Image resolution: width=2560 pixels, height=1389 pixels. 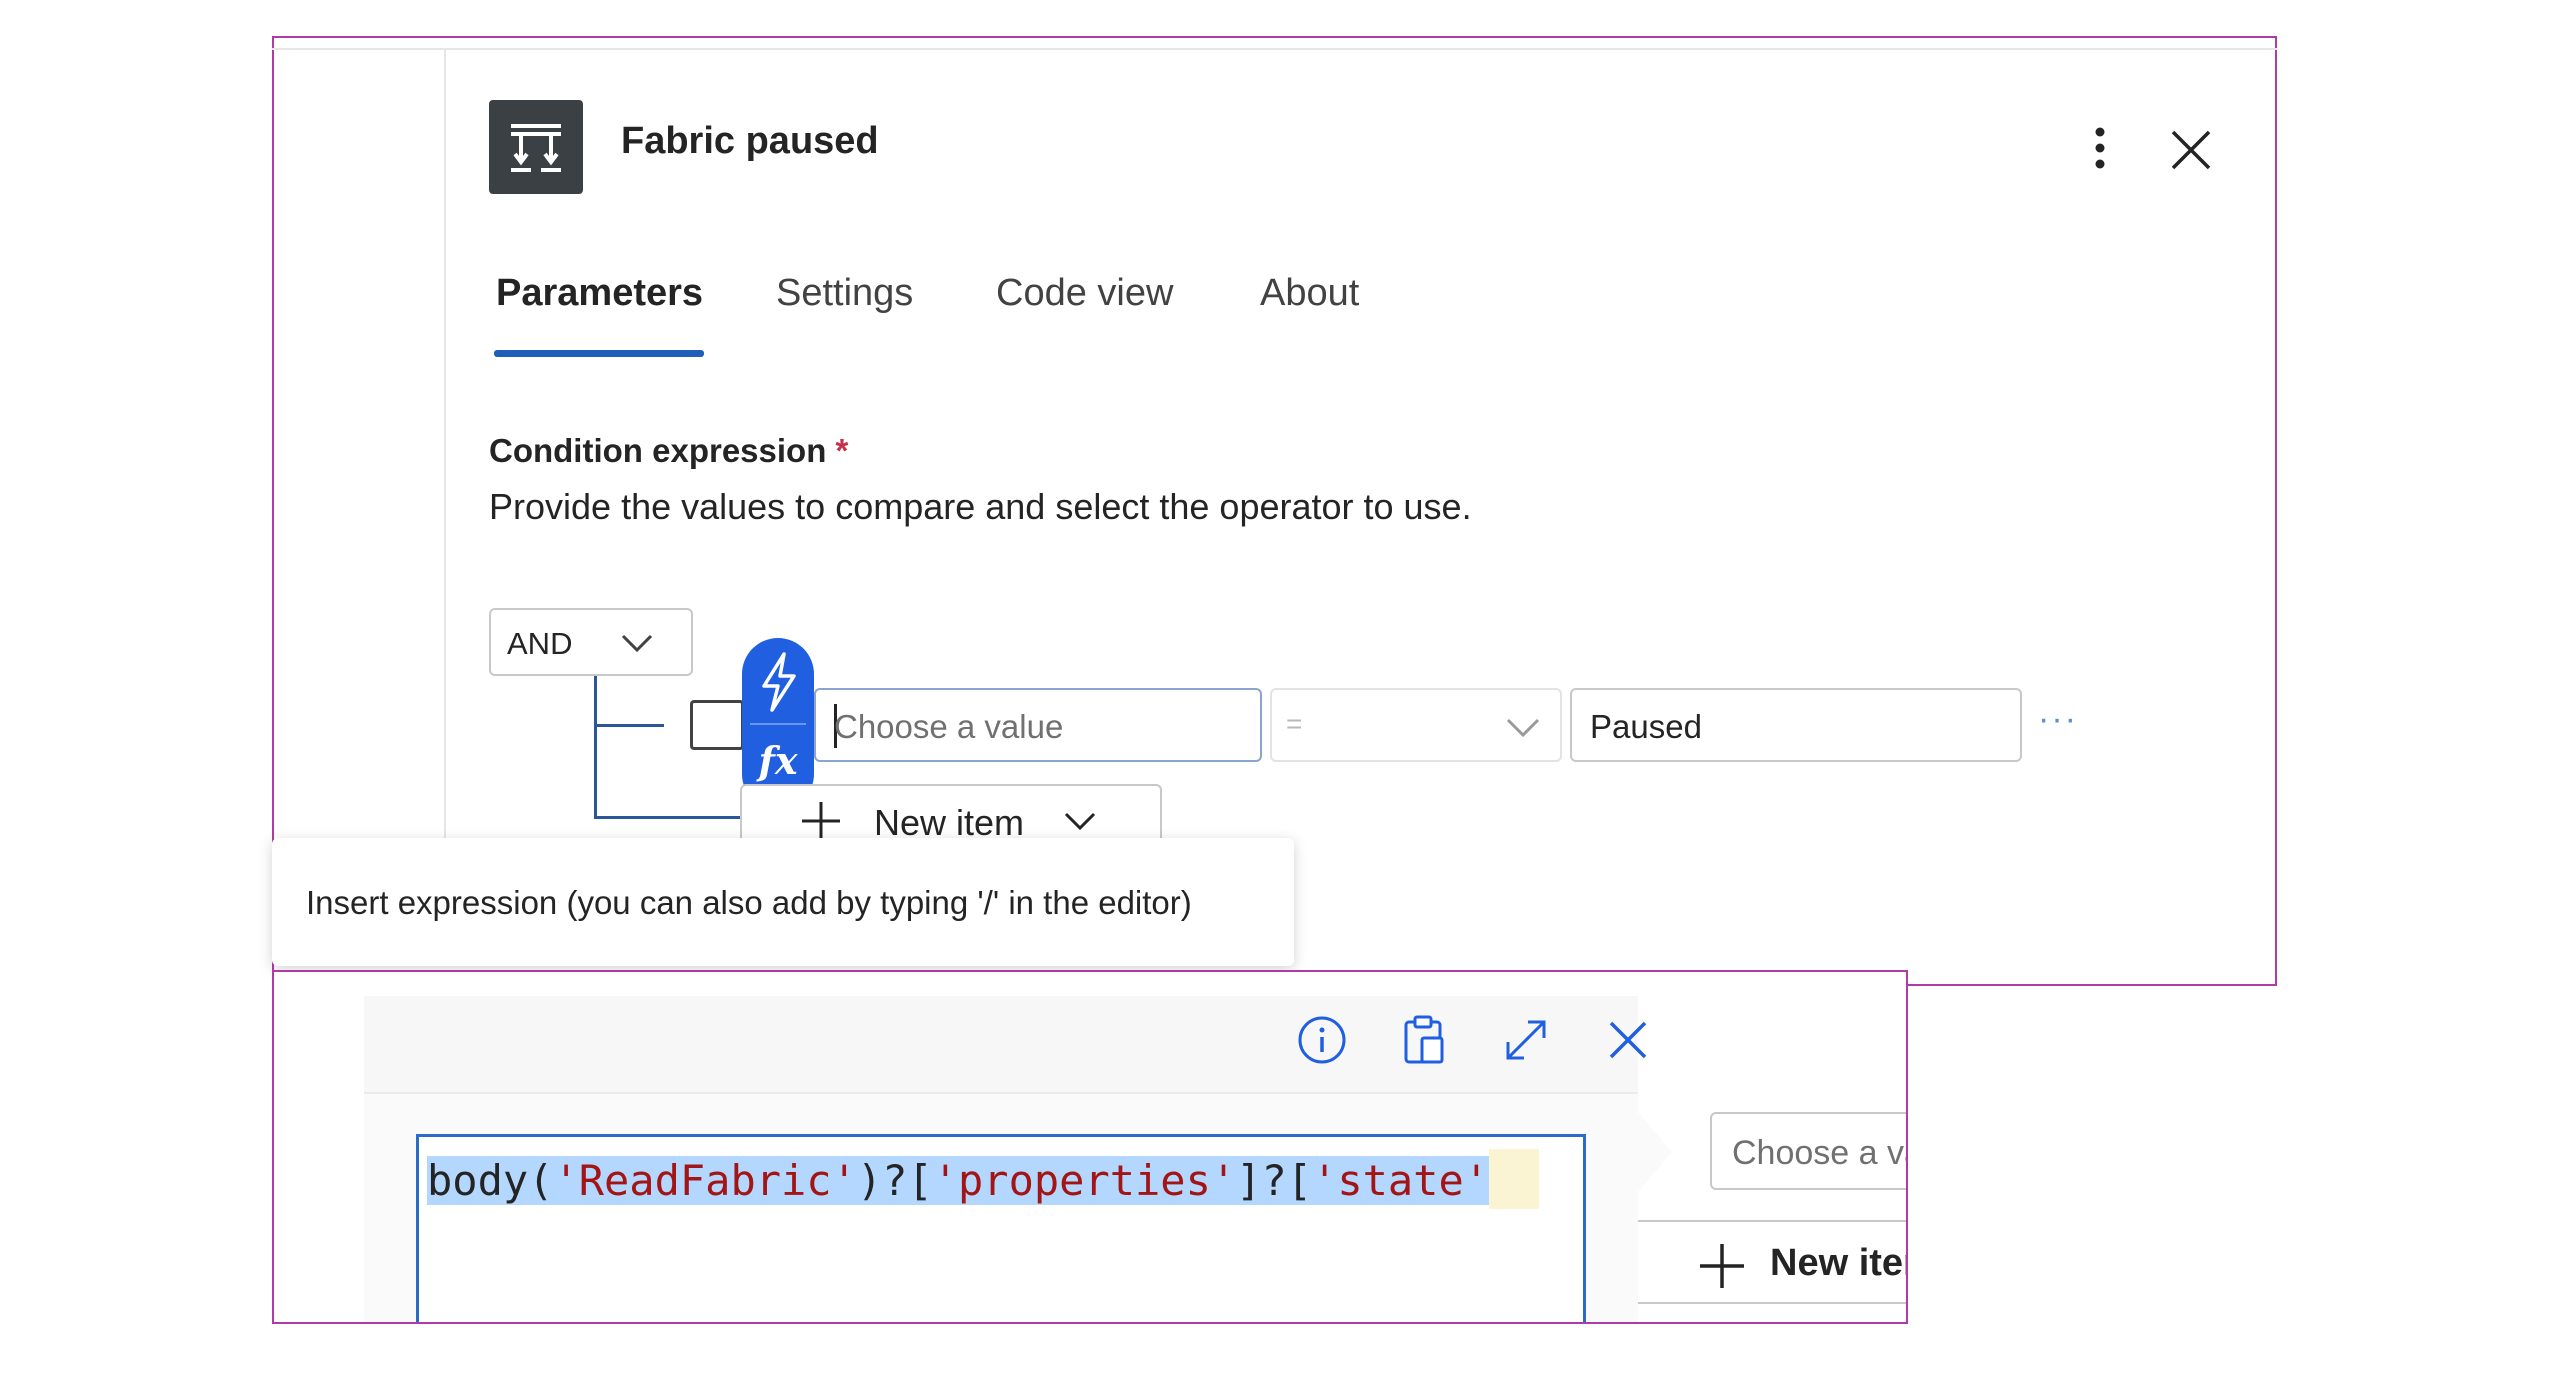 I want to click on right-operand-input: Paused, so click(x=1796, y=725).